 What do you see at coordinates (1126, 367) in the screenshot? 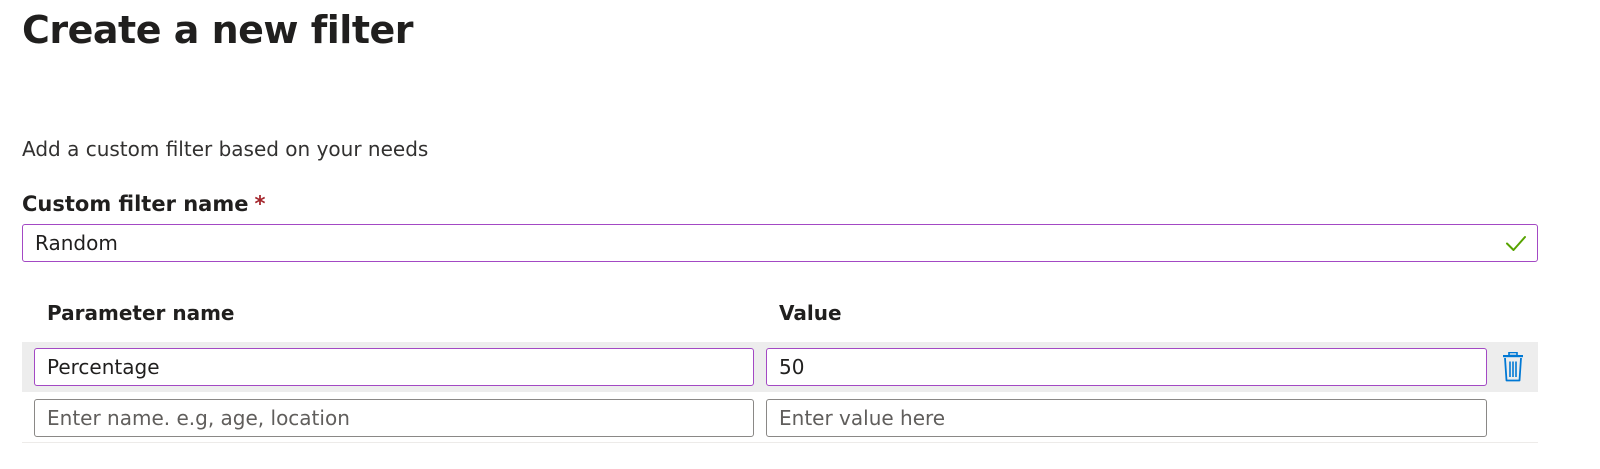
I see `parameter-value-input` at bounding box center [1126, 367].